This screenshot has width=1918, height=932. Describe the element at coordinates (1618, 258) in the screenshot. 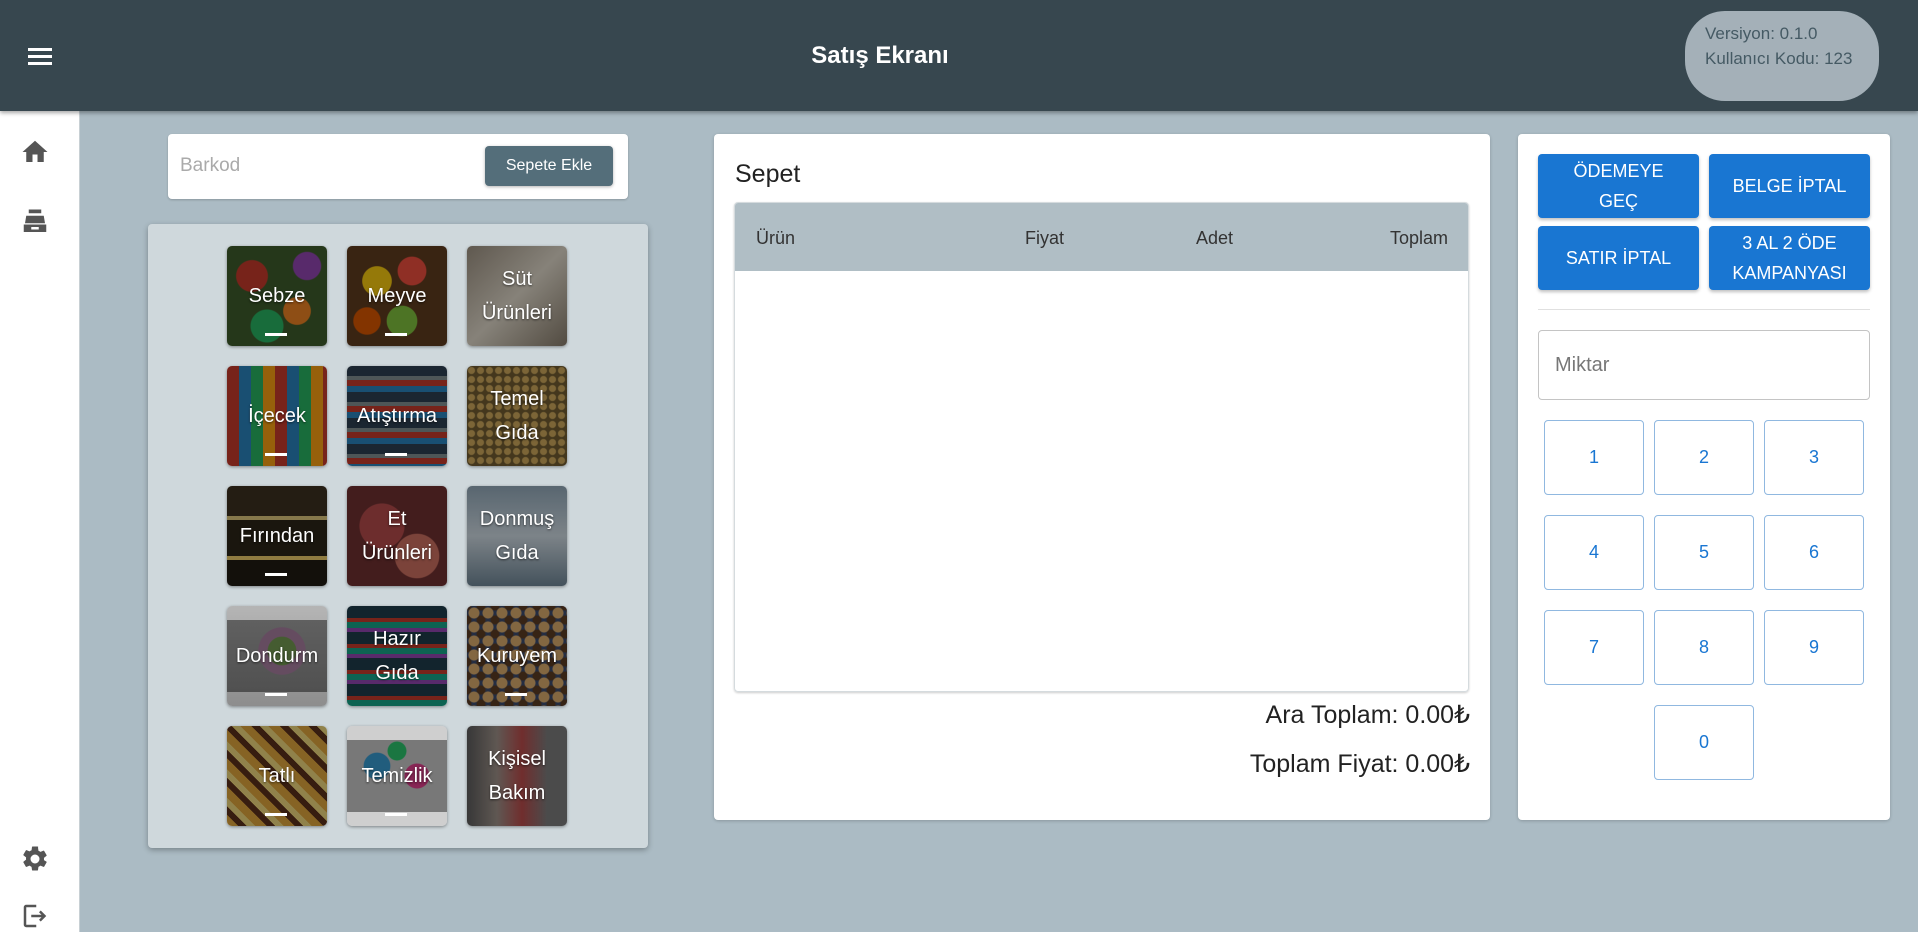

I see `cancel-line-button: SATIR İPTAL` at that location.